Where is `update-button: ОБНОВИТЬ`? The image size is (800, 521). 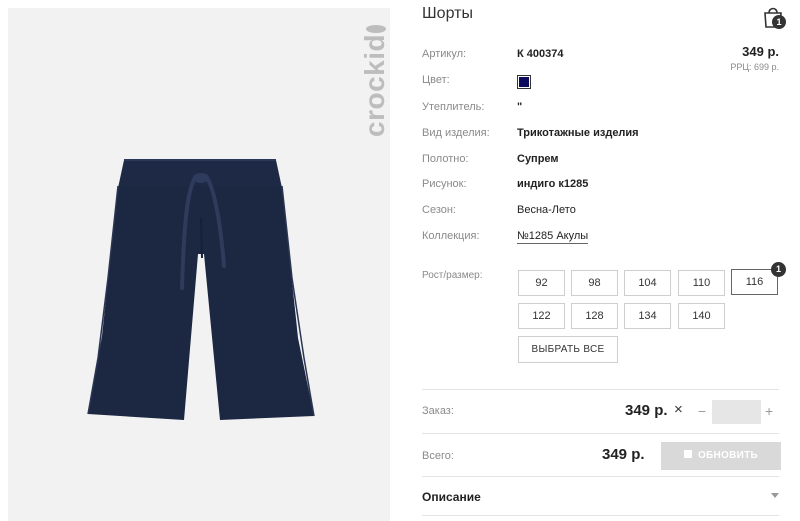 update-button: ОБНОВИТЬ is located at coordinates (721, 456).